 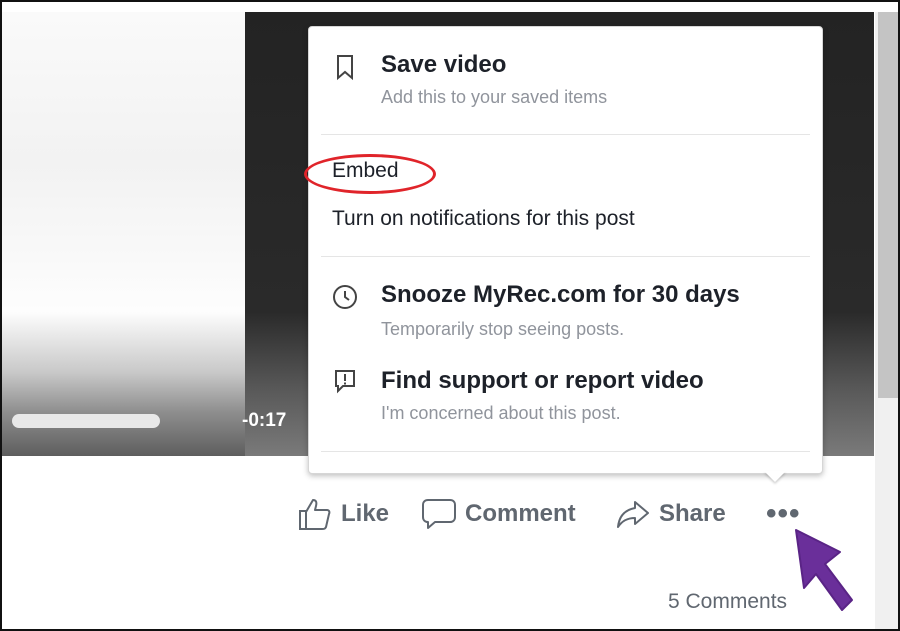 What do you see at coordinates (444, 64) in the screenshot?
I see `save-video-title: Save video` at bounding box center [444, 64].